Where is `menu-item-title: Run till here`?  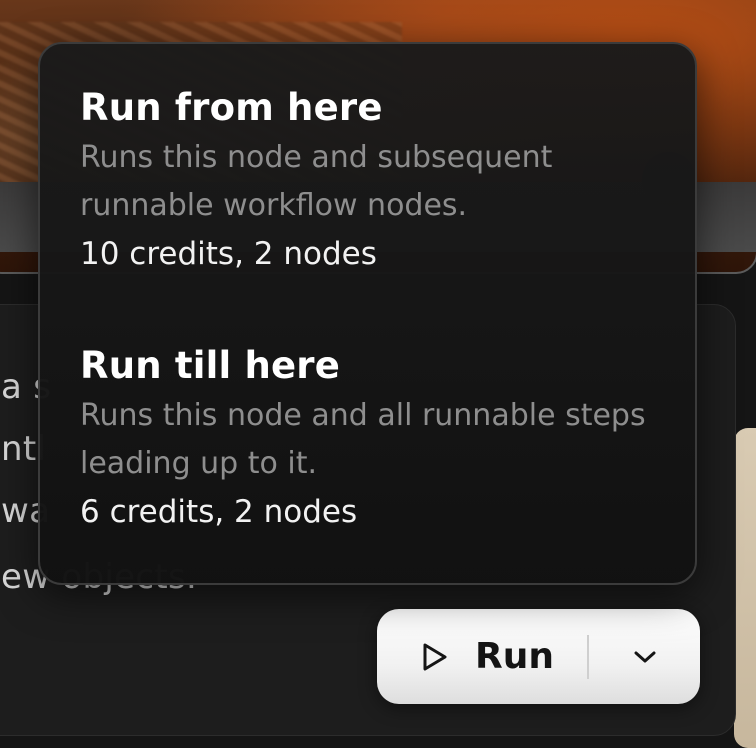
menu-item-title: Run till here is located at coordinates (210, 365).